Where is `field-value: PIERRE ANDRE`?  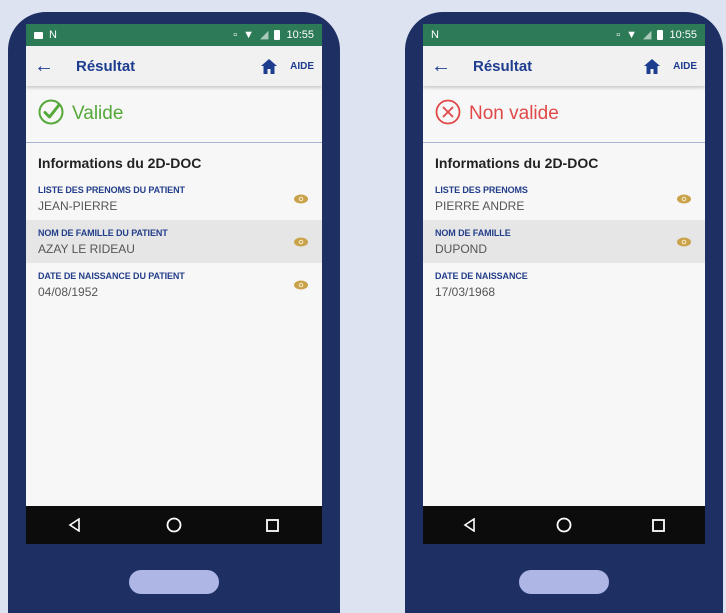 field-value: PIERRE ANDRE is located at coordinates (480, 206).